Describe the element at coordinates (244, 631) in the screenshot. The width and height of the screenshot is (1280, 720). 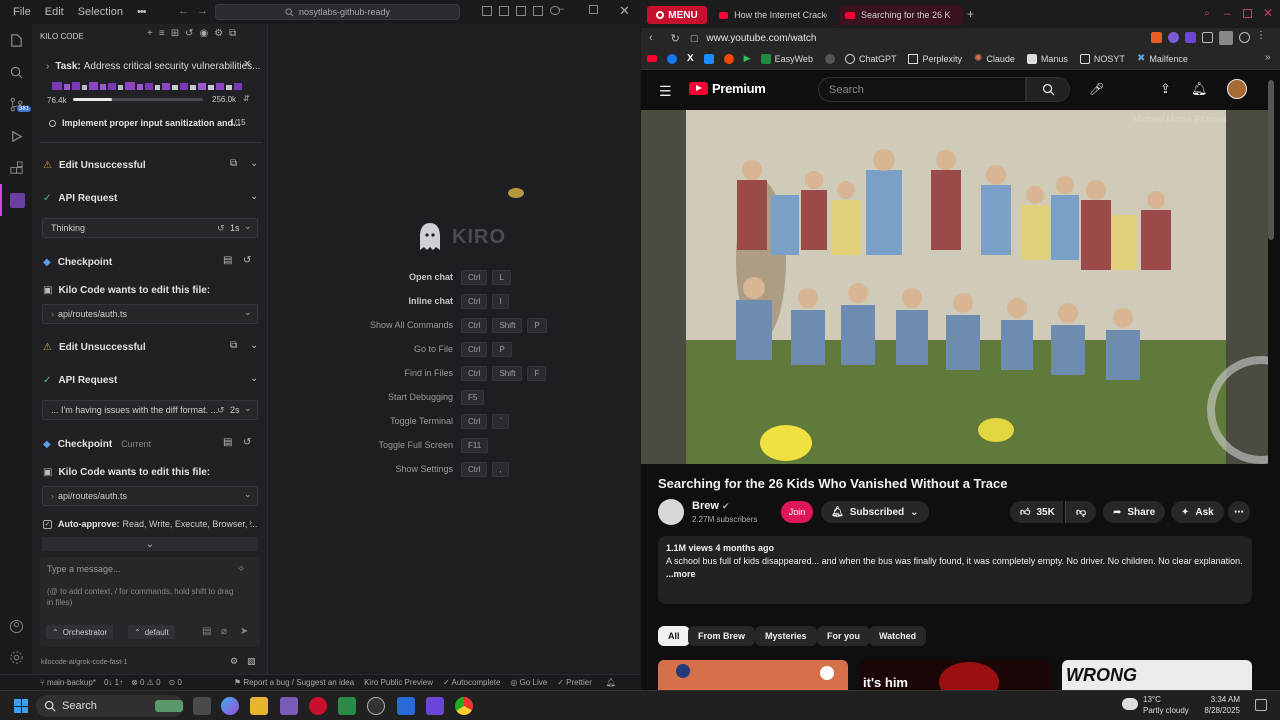
I see `send-icon: ➤` at that location.